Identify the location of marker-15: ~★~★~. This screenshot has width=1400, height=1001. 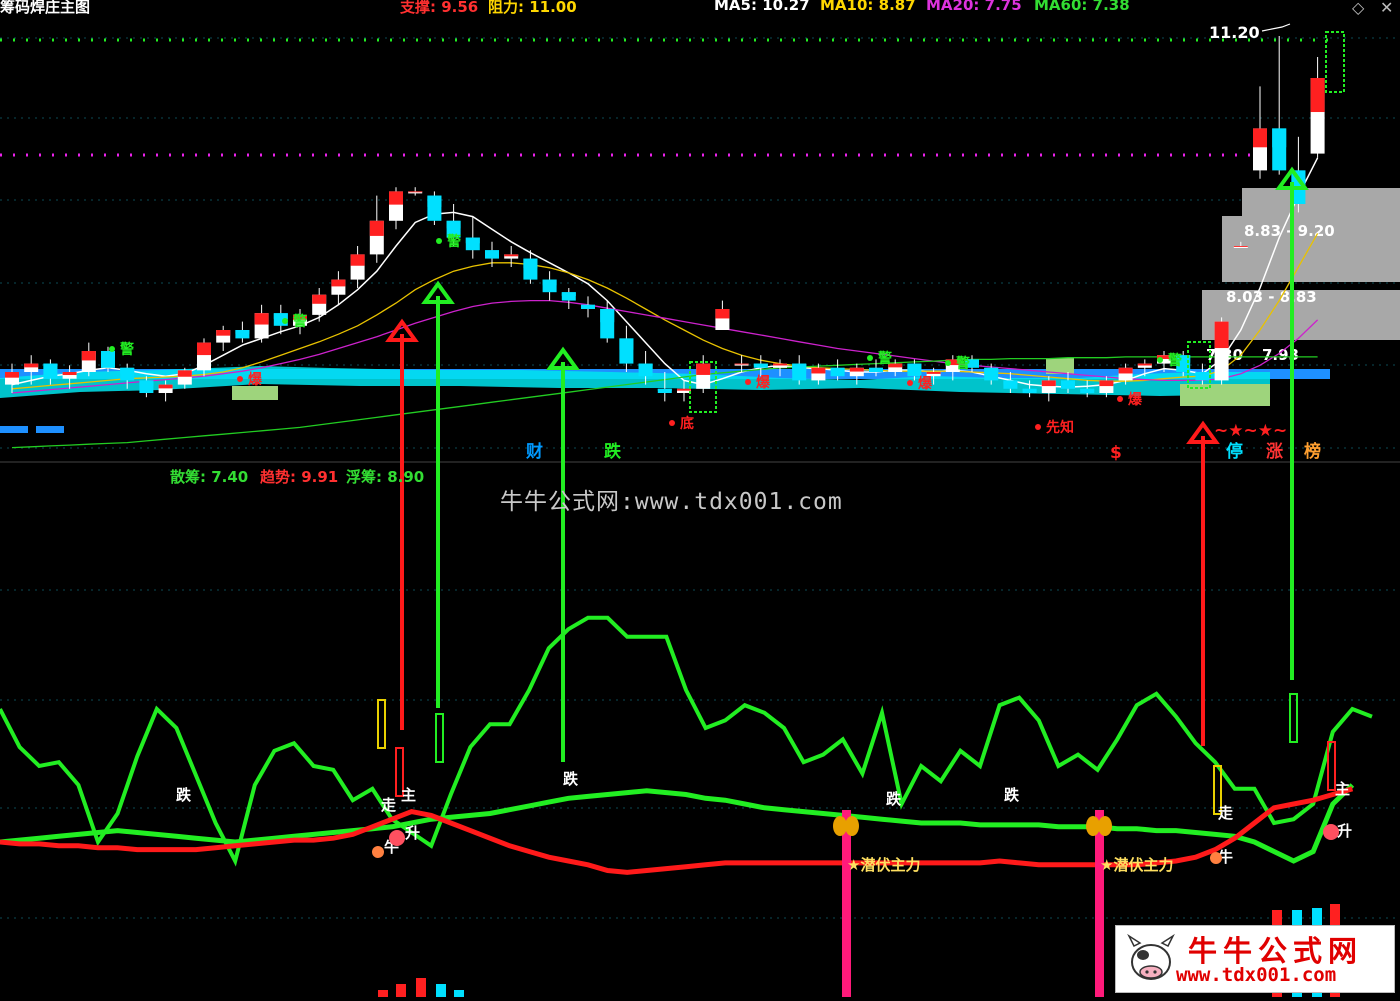
(1250, 431).